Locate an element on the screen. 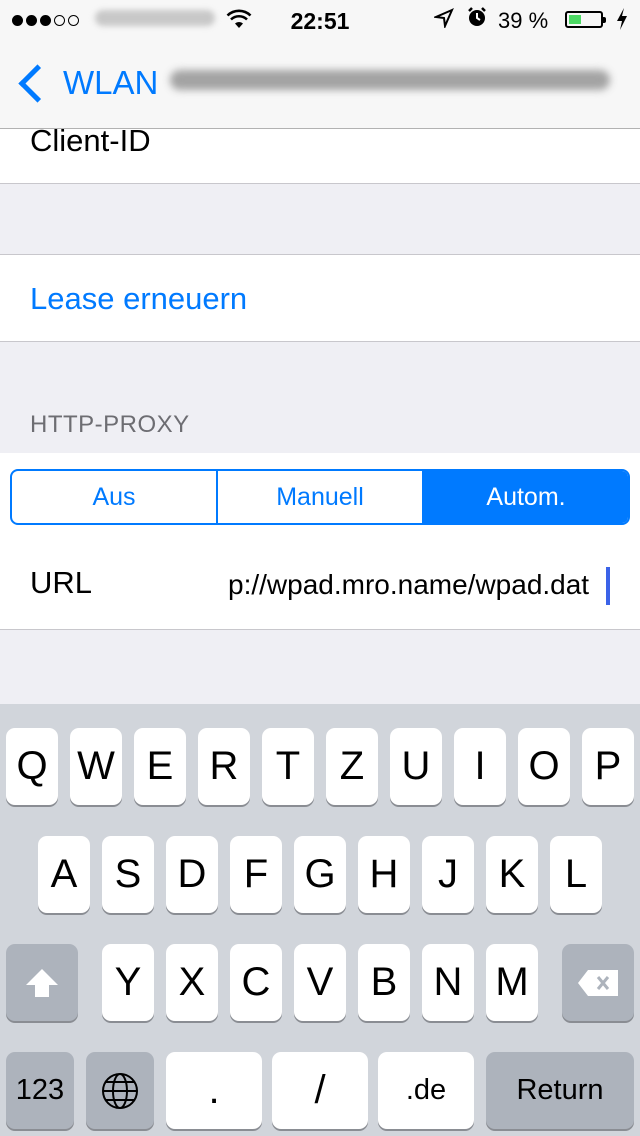  back-button: WLAN is located at coordinates (86, 83).